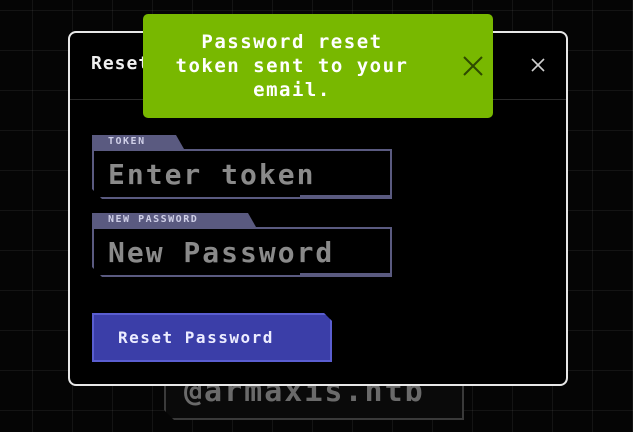  Describe the element at coordinates (138, 142) in the screenshot. I see `token-label: TOKEN` at that location.